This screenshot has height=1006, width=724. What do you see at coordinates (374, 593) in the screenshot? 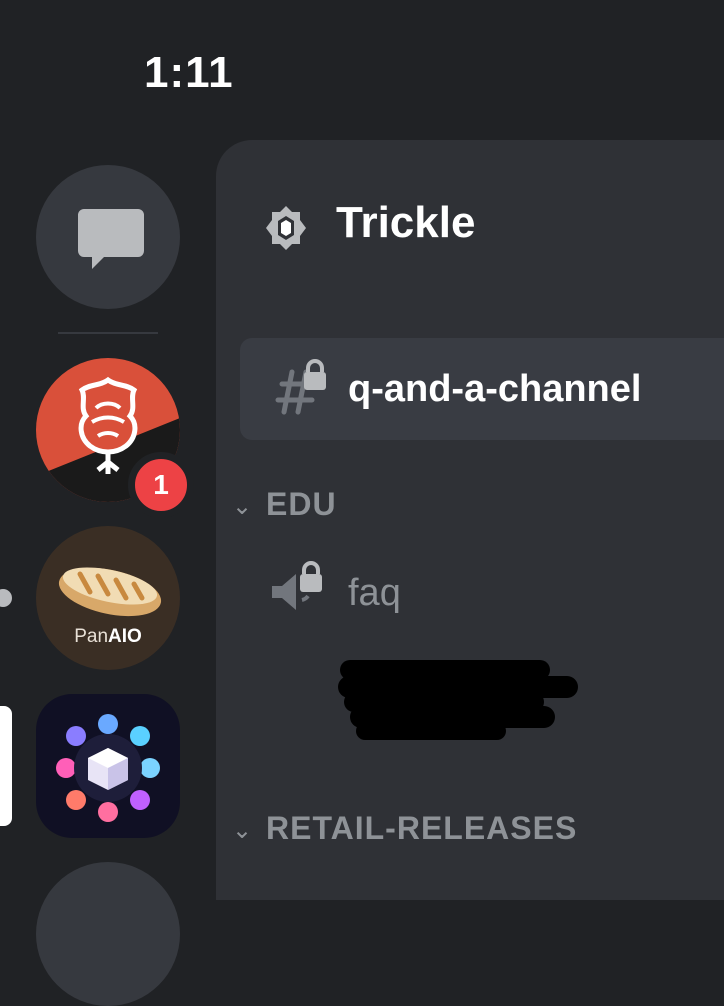
I see `channel-label-faq: faq` at bounding box center [374, 593].